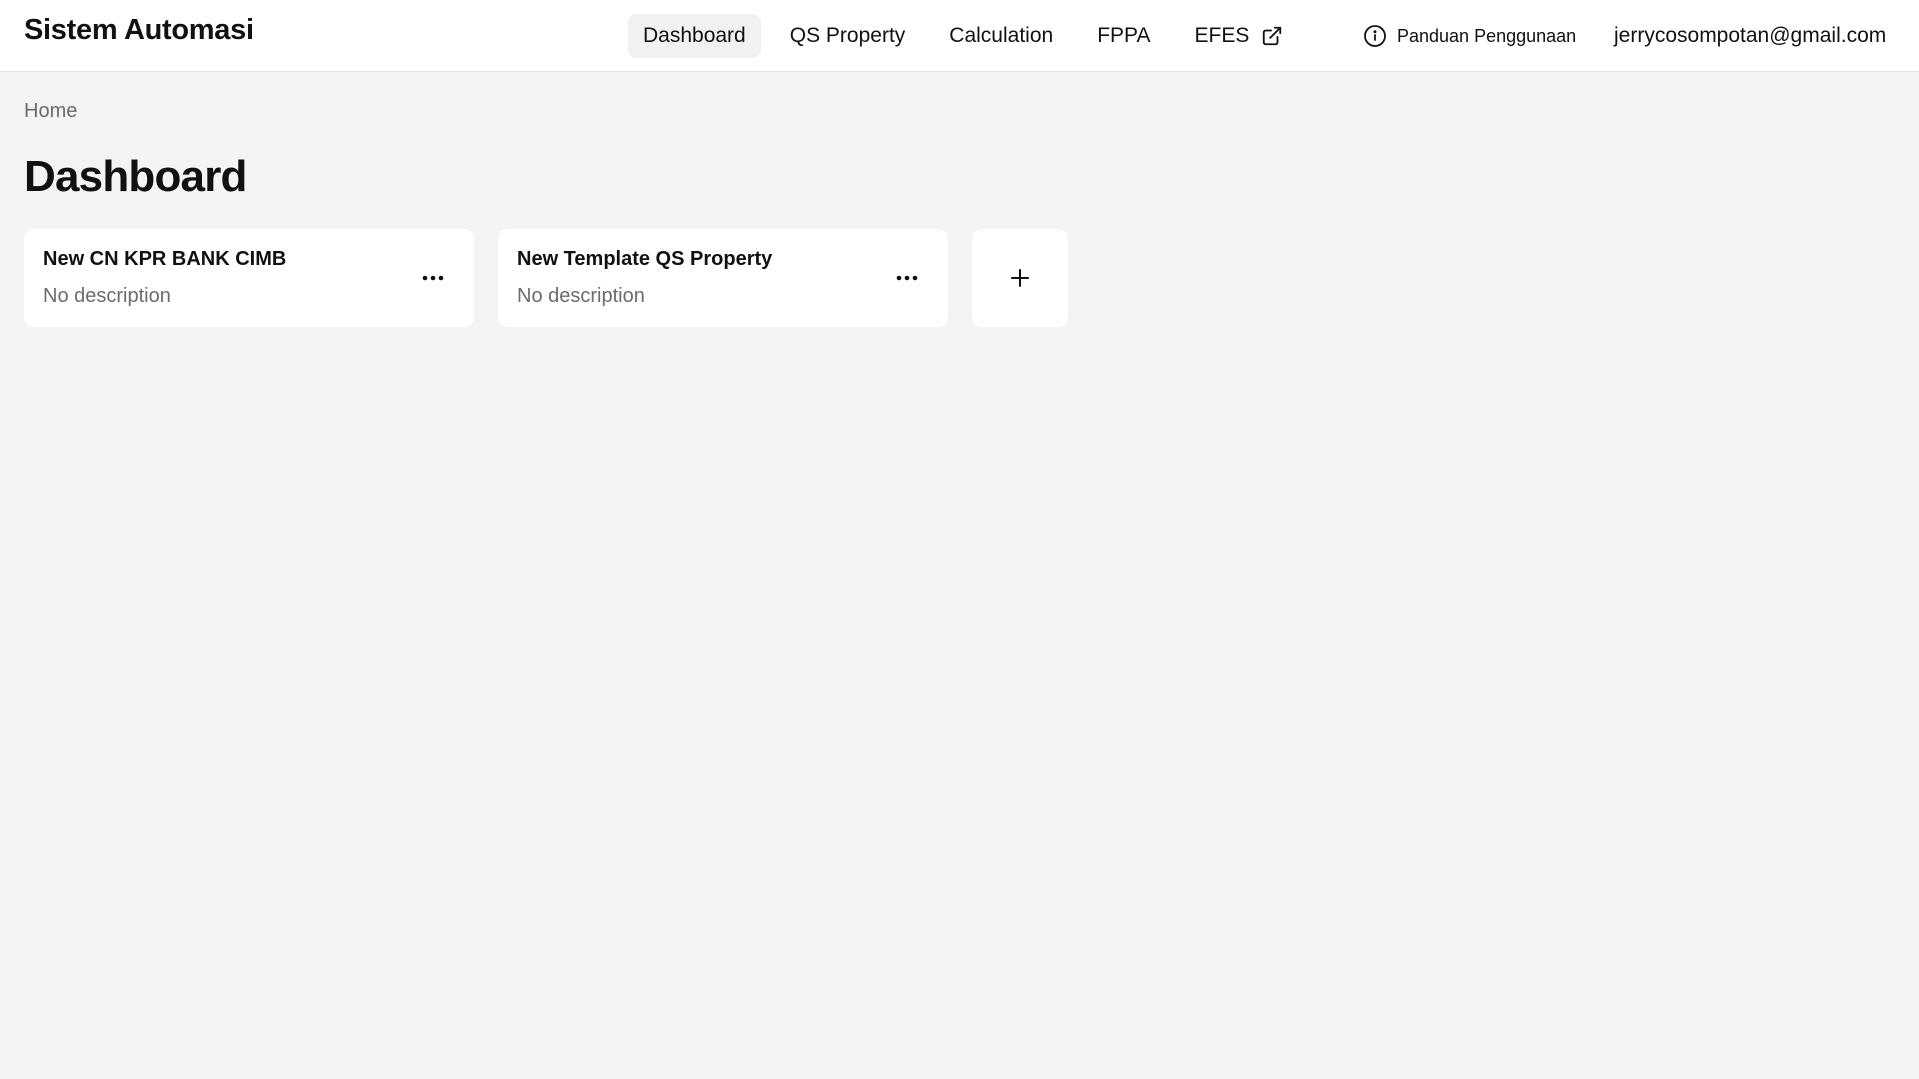 This screenshot has height=1079, width=1919. I want to click on nav-item-label: QS Property, so click(847, 35).